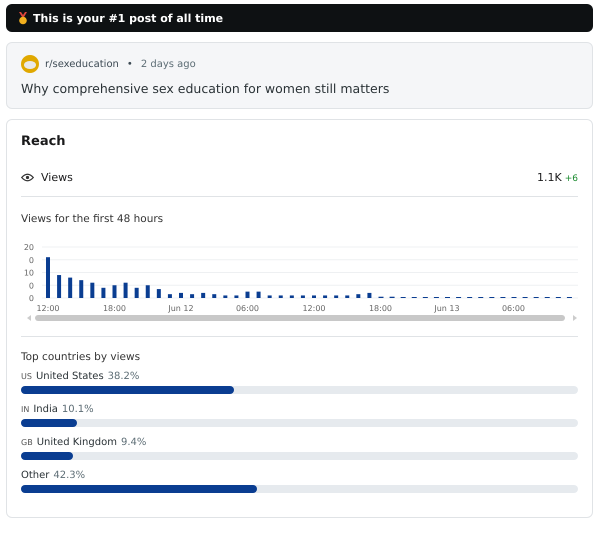 The image size is (599, 548). I want to click on metric-value: 1.1K, so click(549, 177).